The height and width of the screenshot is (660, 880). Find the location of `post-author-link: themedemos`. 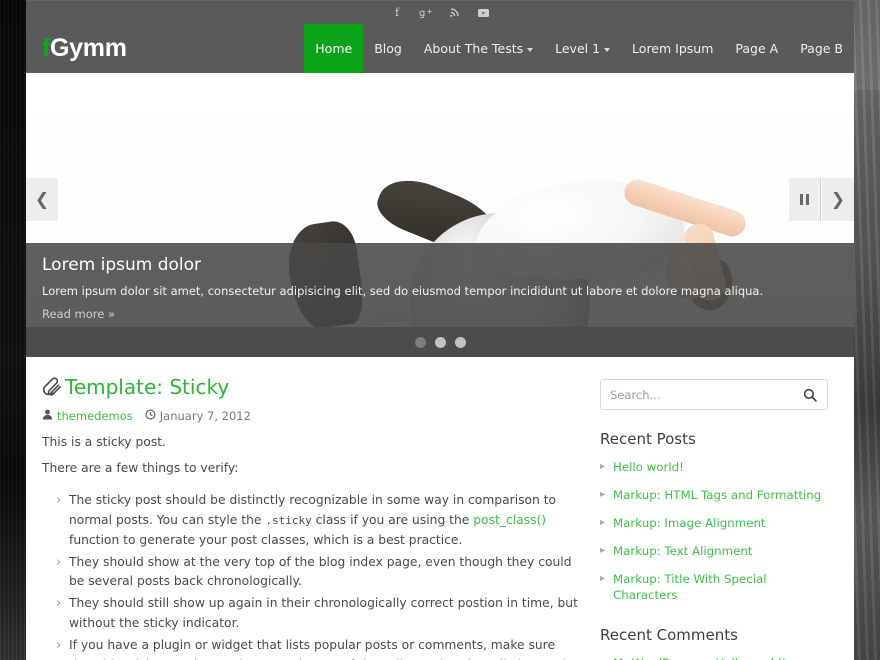

post-author-link: themedemos is located at coordinates (95, 416).